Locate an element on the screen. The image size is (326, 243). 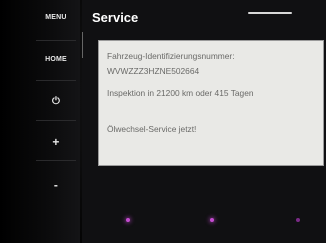
pull-down-handle is located at coordinates (270, 13).